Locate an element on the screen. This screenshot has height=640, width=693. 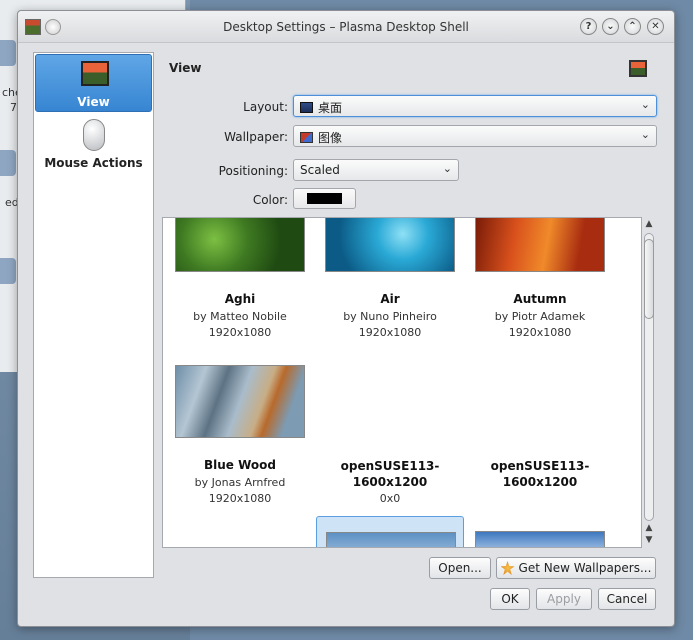
ok-button: OK is located at coordinates (510, 599).